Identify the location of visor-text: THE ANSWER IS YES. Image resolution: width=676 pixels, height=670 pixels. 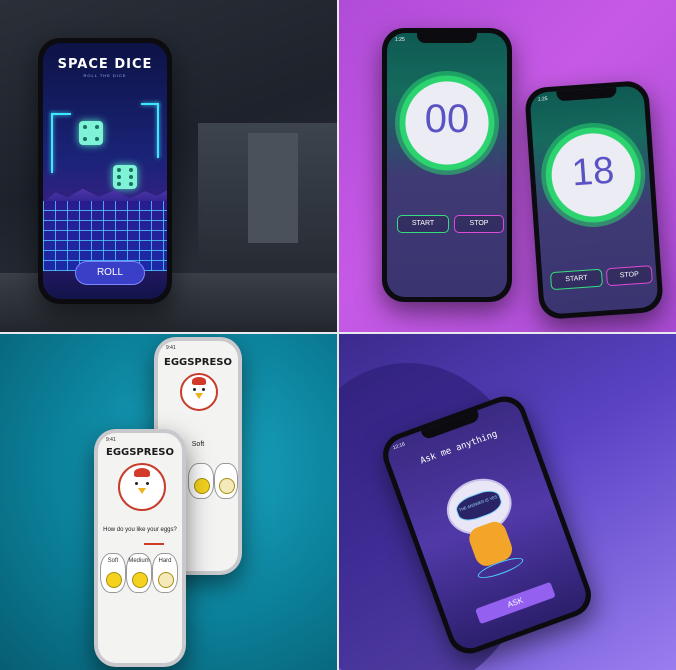
(478, 503).